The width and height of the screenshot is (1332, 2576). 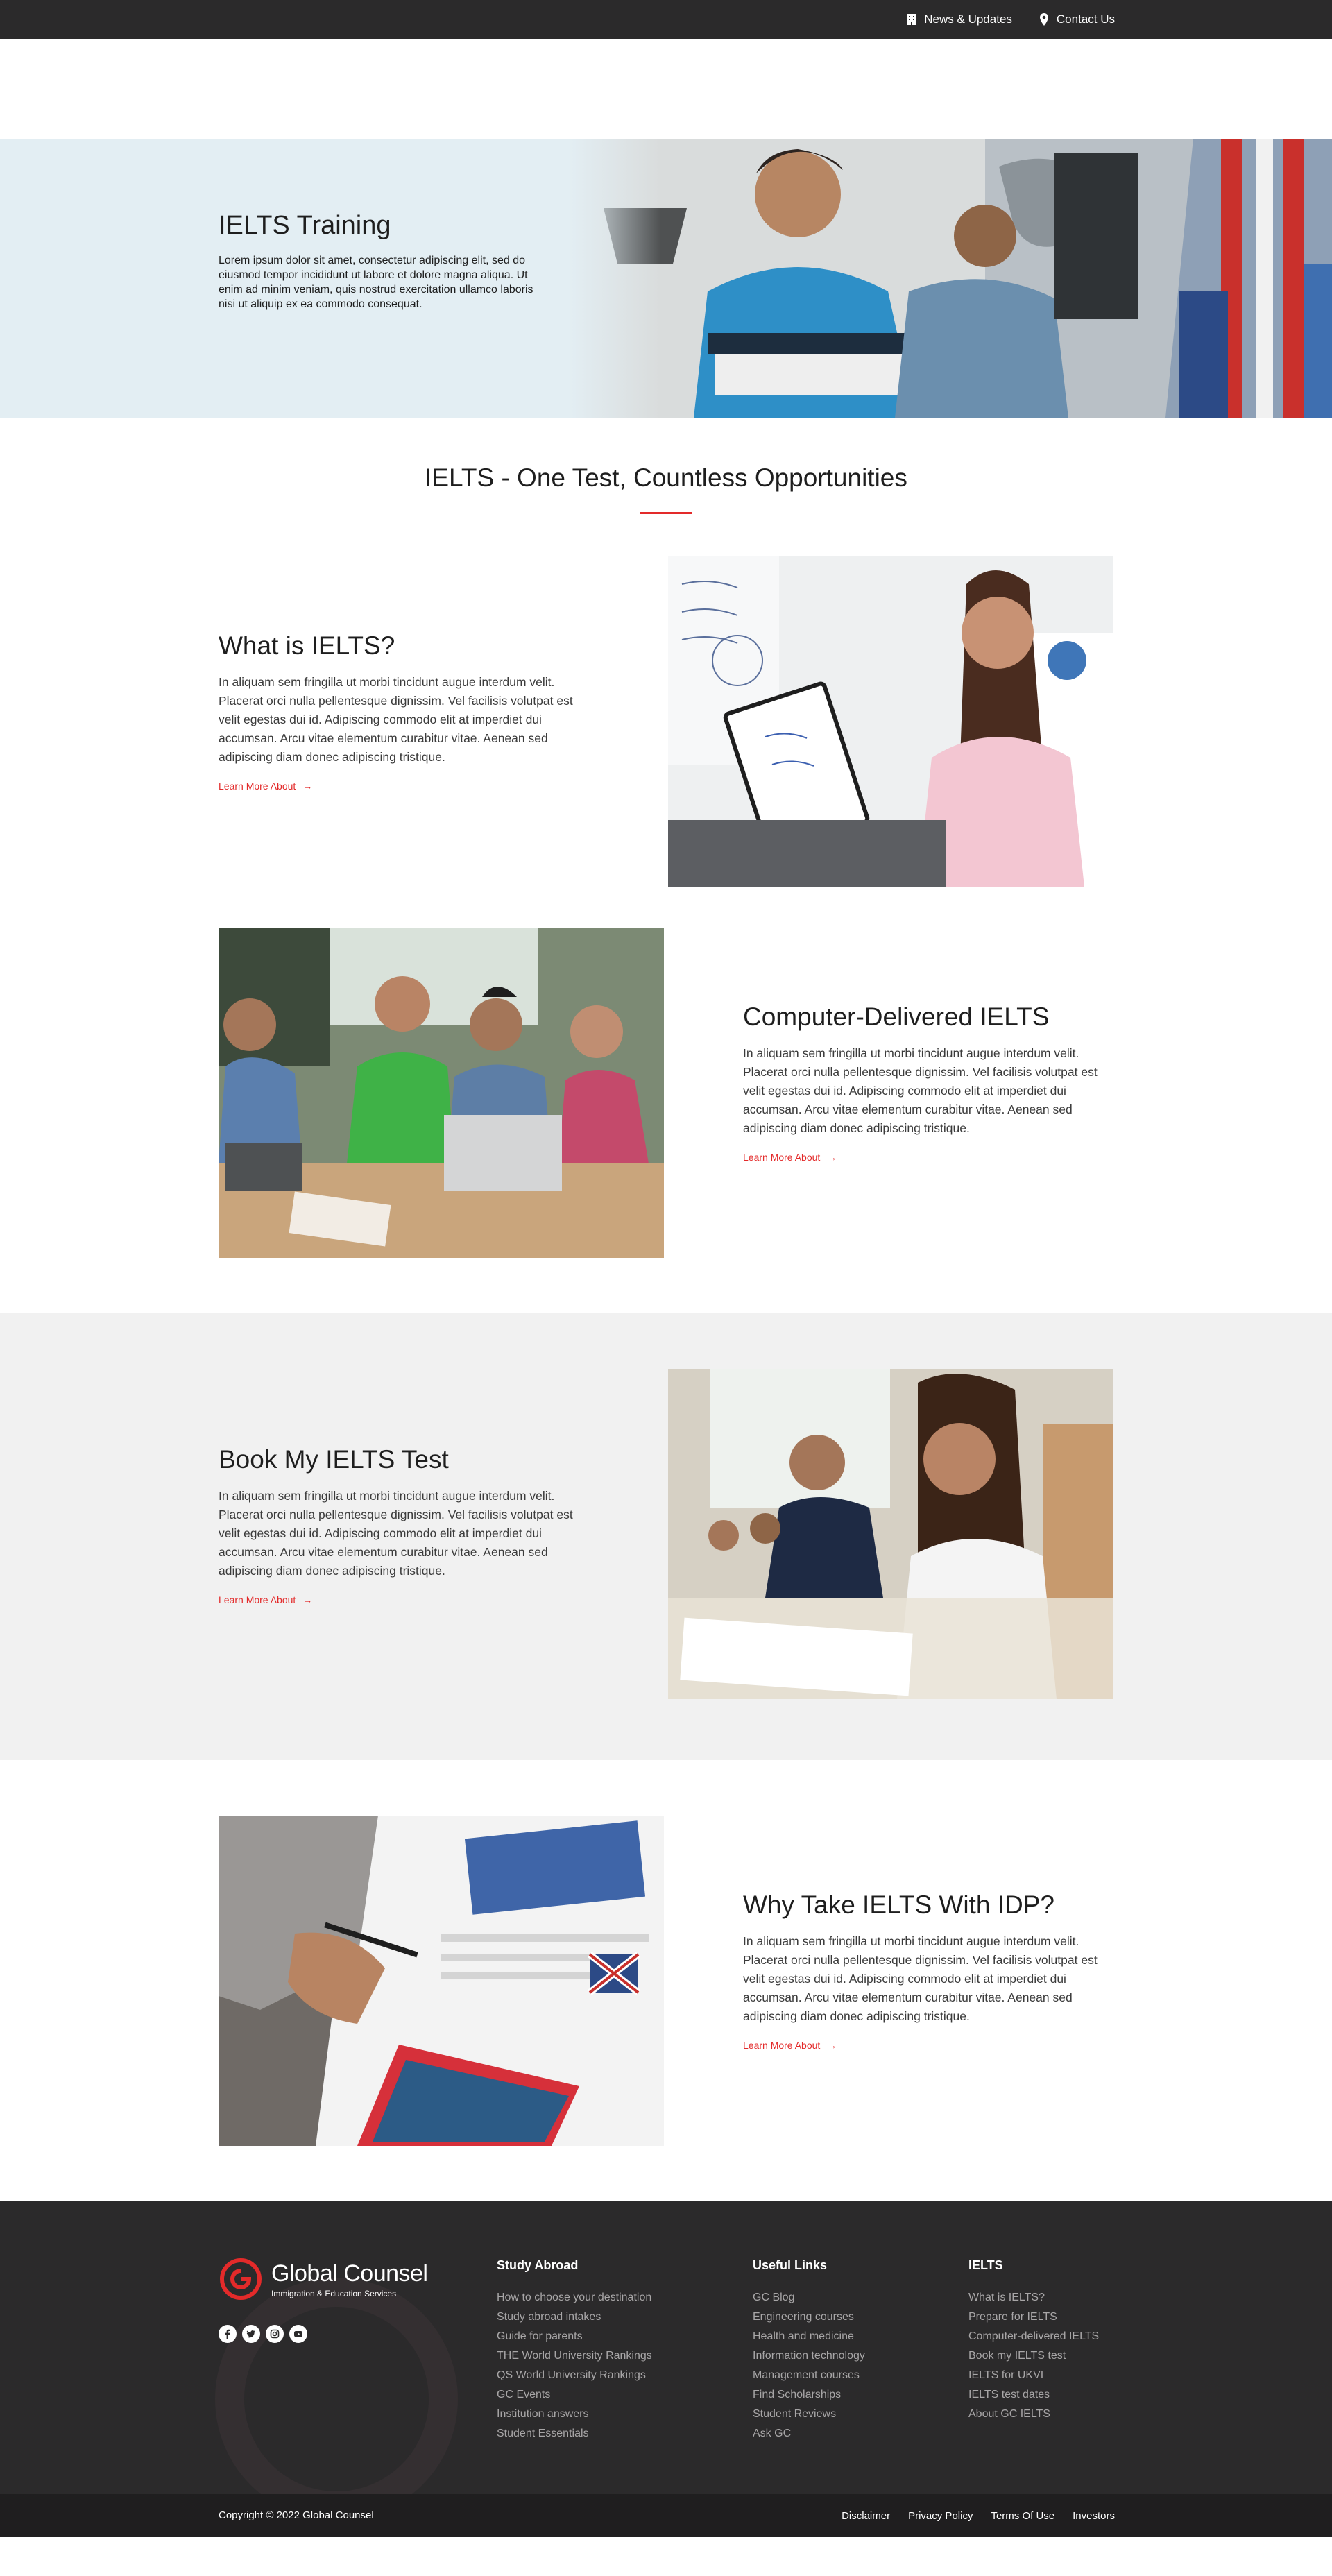 I want to click on footer-link: GC Events, so click(x=574, y=2395).